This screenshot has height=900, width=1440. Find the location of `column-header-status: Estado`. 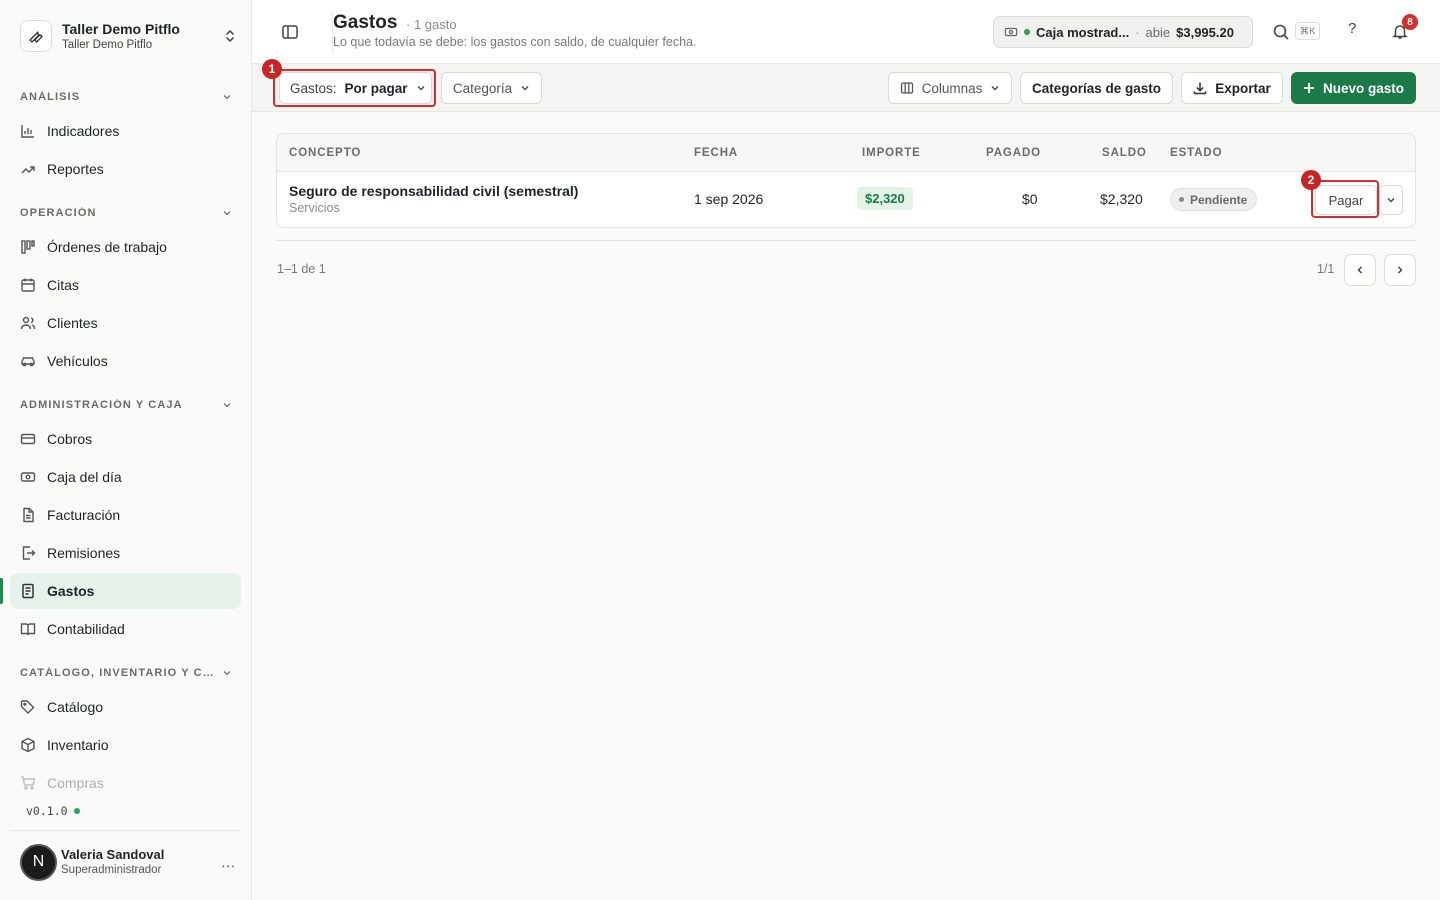

column-header-status: Estado is located at coordinates (1196, 153).